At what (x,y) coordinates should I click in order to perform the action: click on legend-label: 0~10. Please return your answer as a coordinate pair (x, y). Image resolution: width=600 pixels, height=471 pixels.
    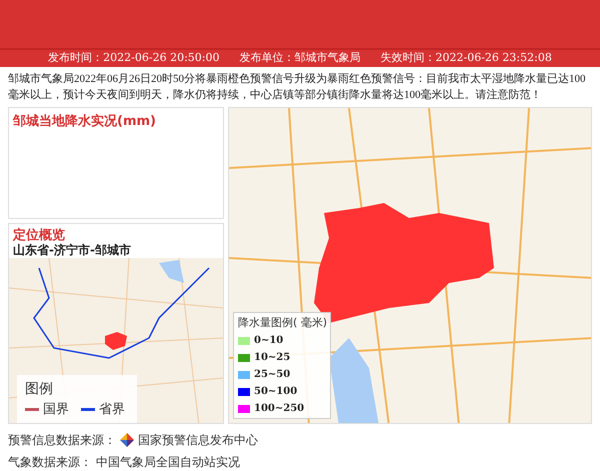
    Looking at the image, I should click on (269, 341).